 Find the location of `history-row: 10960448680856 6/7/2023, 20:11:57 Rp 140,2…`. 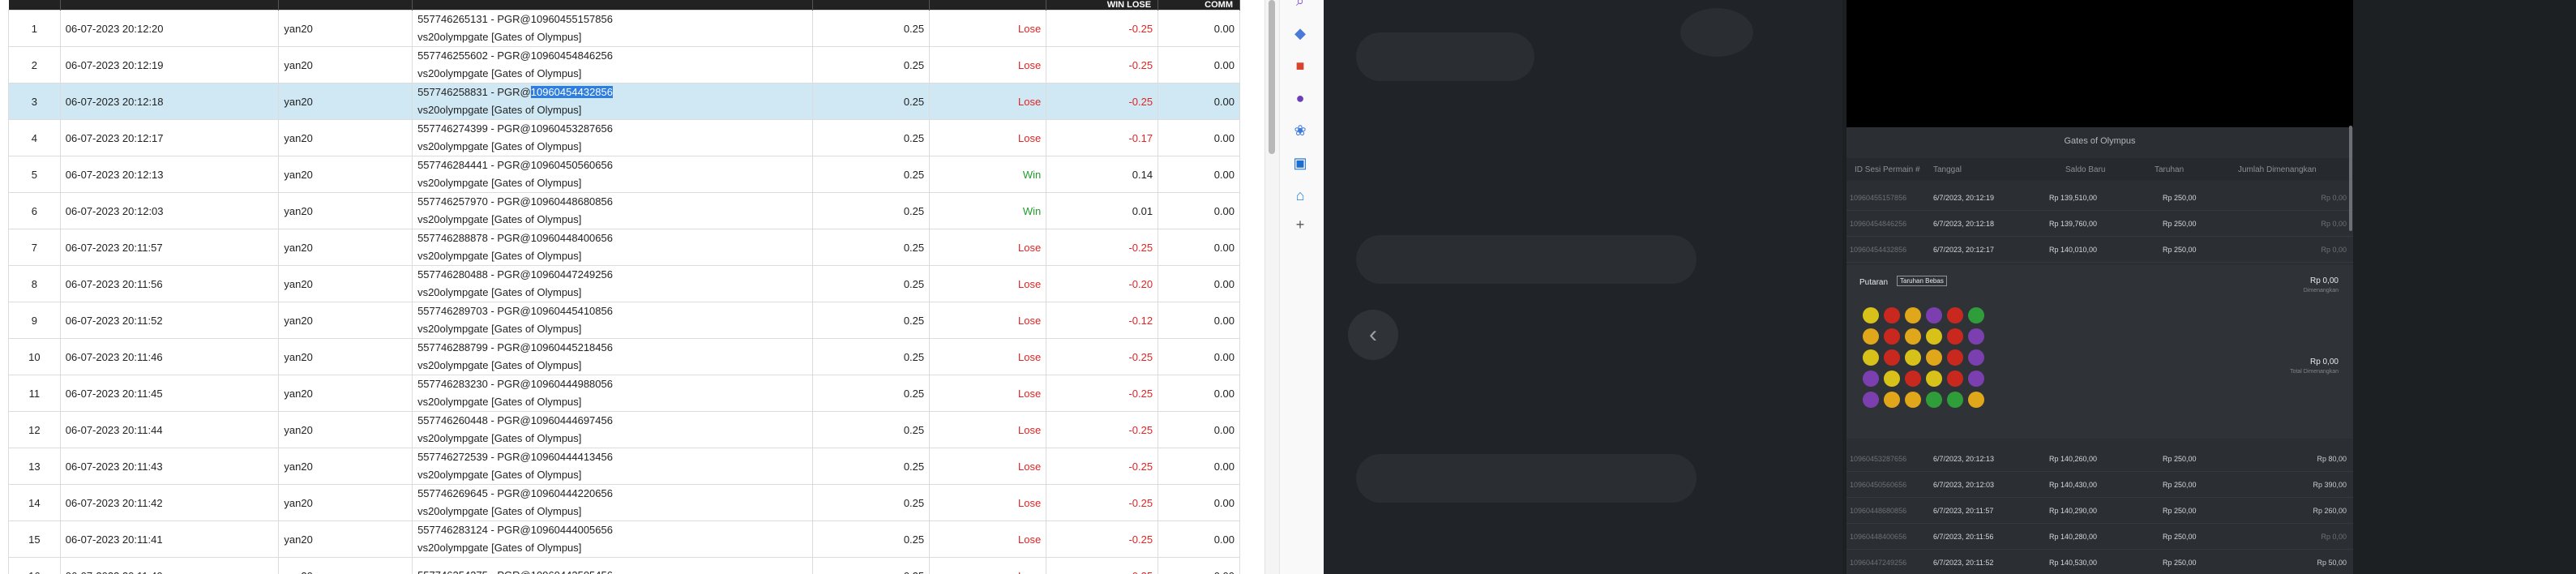

history-row: 10960448680856 6/7/2023, 20:11:57 Rp 140,2… is located at coordinates (2099, 511).